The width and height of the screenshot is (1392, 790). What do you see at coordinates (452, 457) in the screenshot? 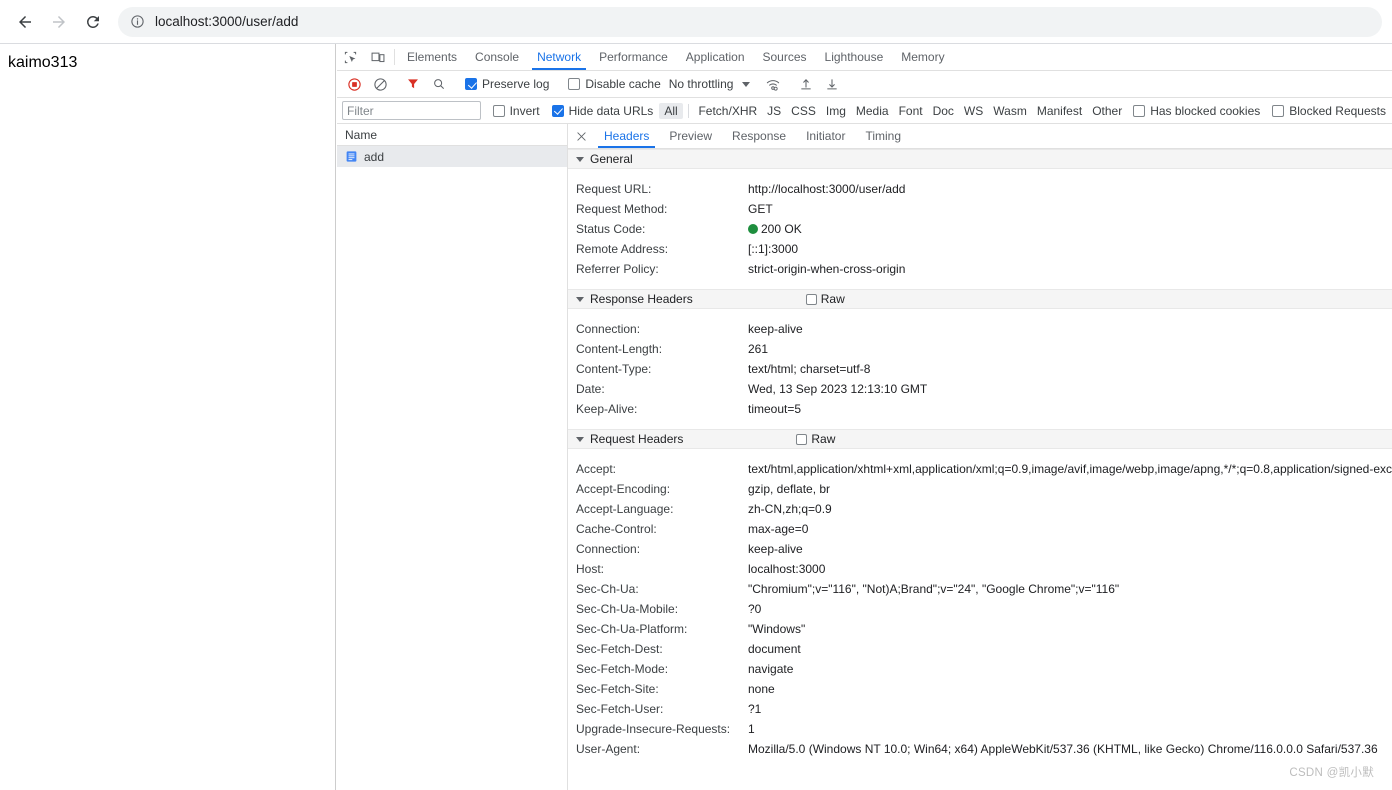
I see `request-list: Name add` at bounding box center [452, 457].